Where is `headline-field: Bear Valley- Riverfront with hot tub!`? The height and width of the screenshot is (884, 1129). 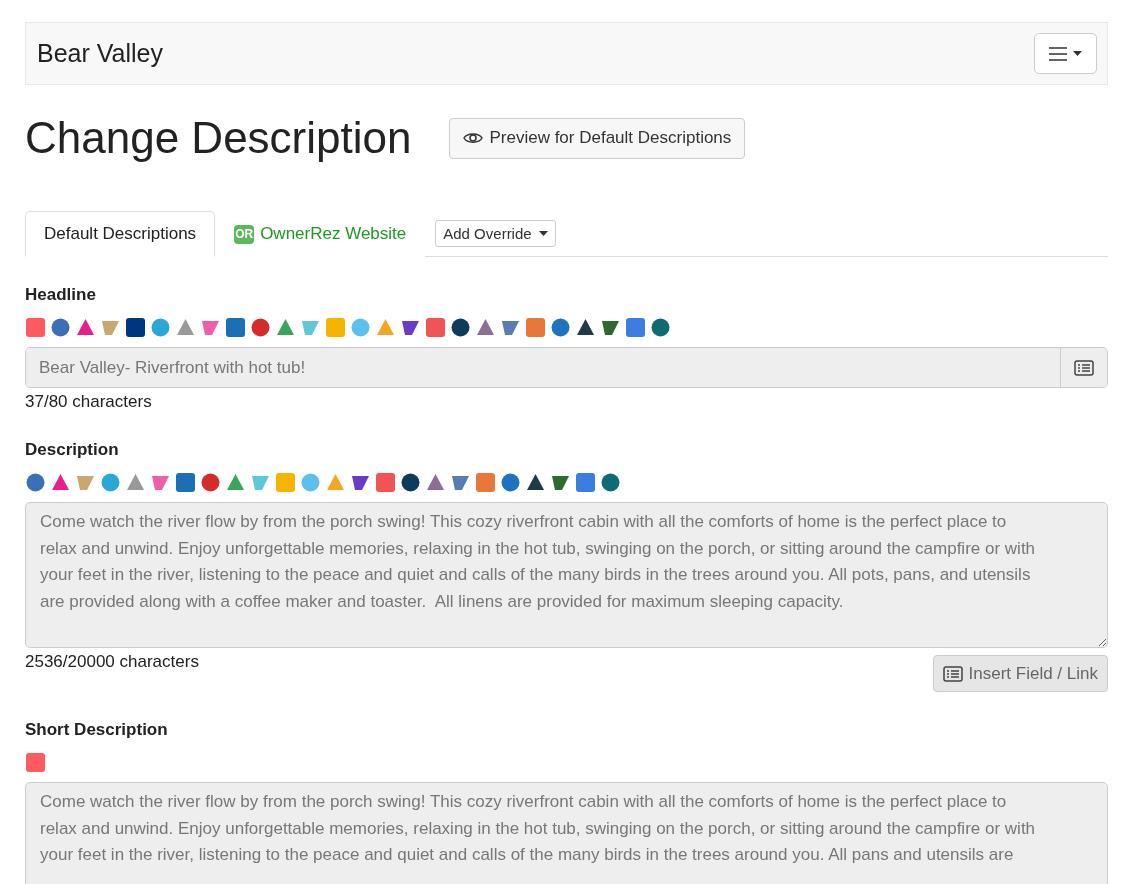
headline-field: Bear Valley- Riverfront with hot tub! is located at coordinates (566, 367).